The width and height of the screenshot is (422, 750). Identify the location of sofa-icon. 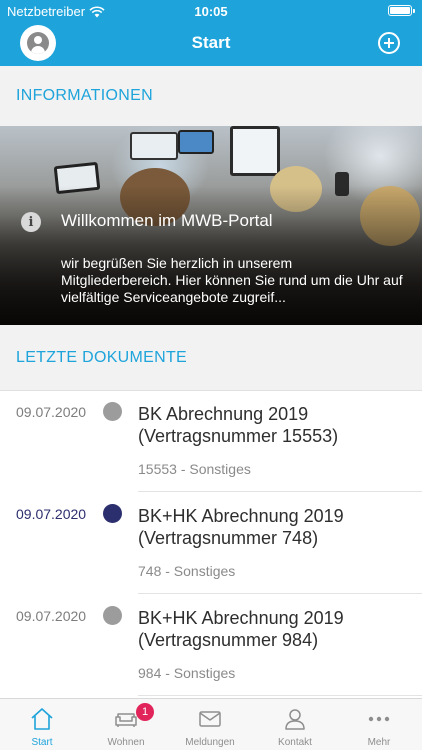
(126, 720).